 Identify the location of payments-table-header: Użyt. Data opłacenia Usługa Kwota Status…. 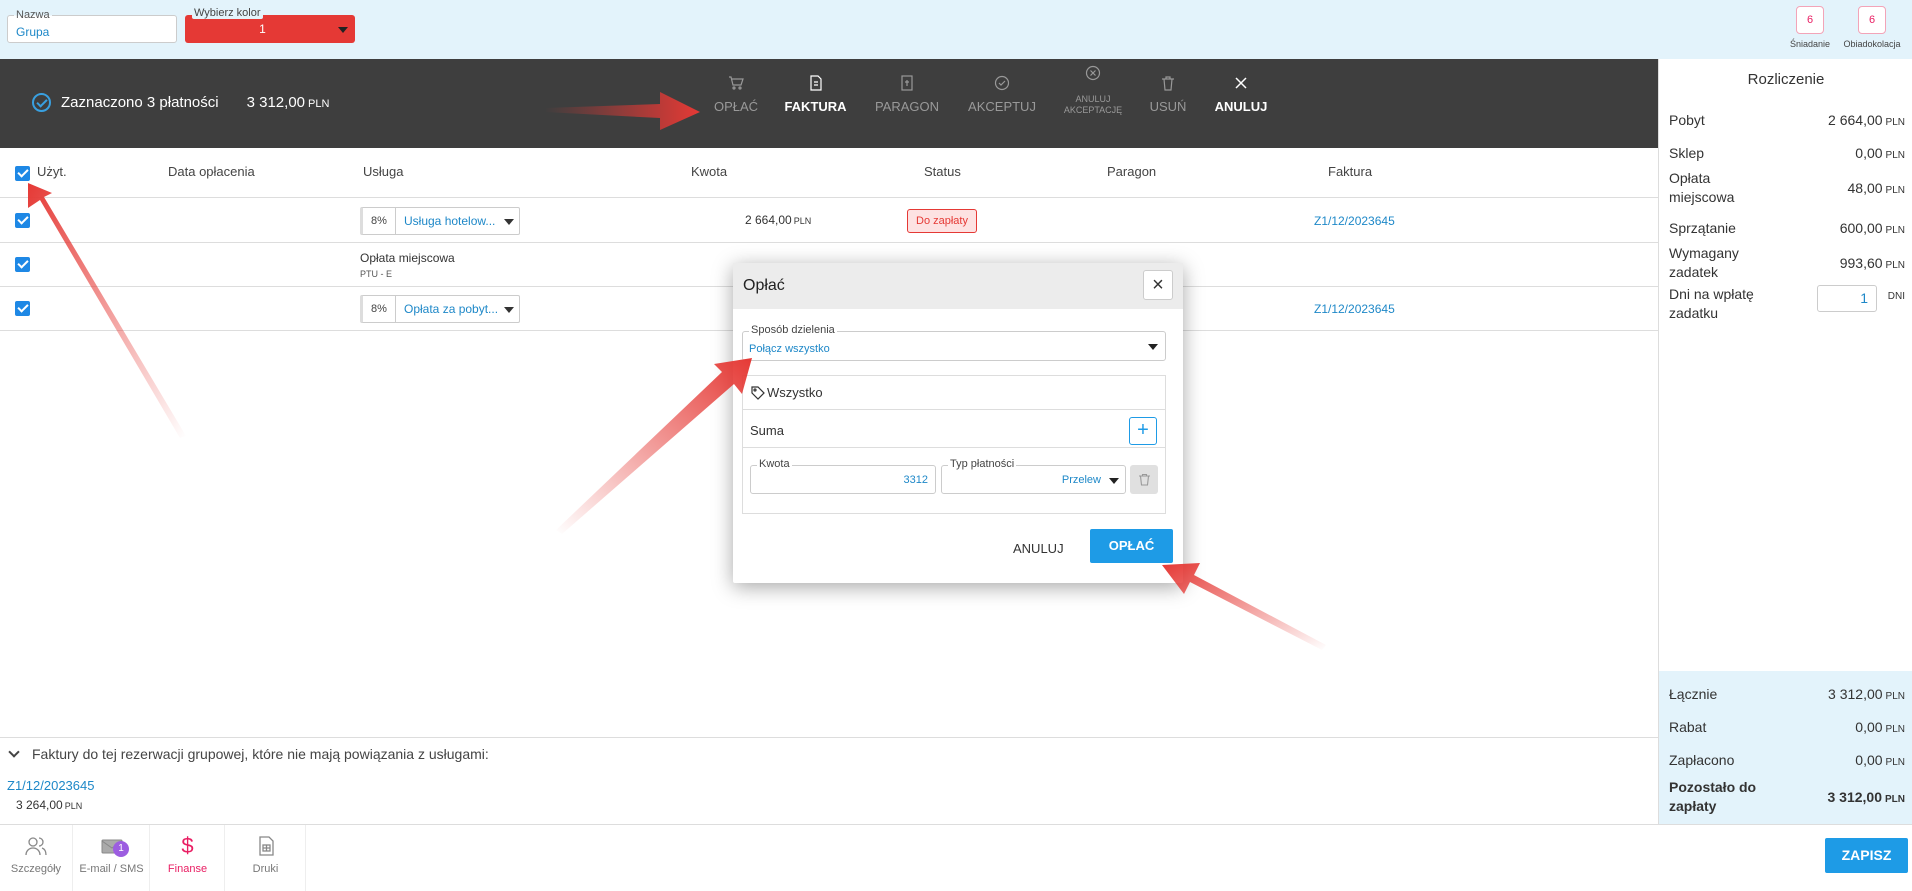
(829, 173).